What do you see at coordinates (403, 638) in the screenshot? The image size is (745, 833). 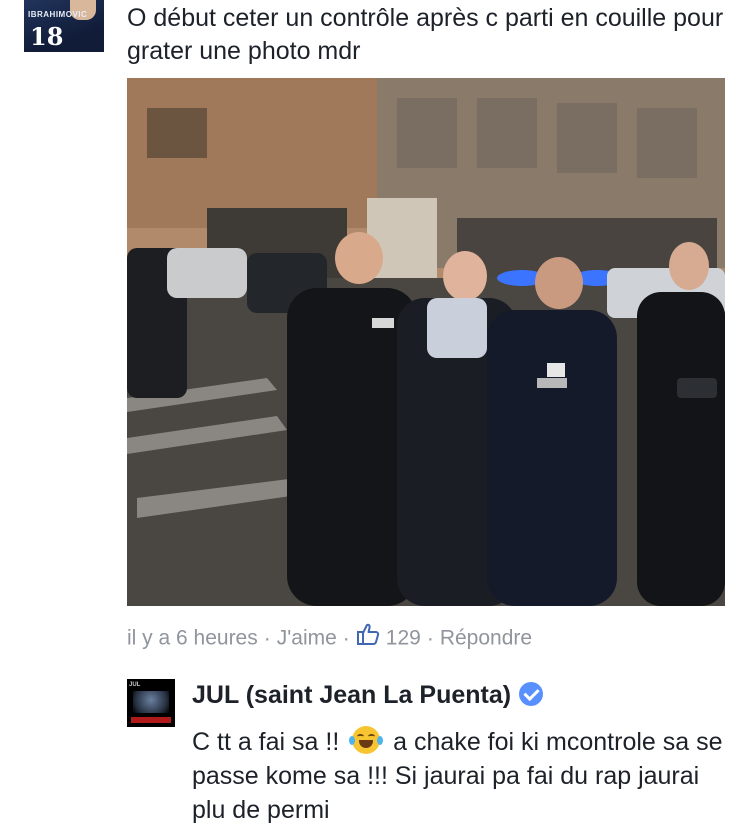 I see `like-count: 129` at bounding box center [403, 638].